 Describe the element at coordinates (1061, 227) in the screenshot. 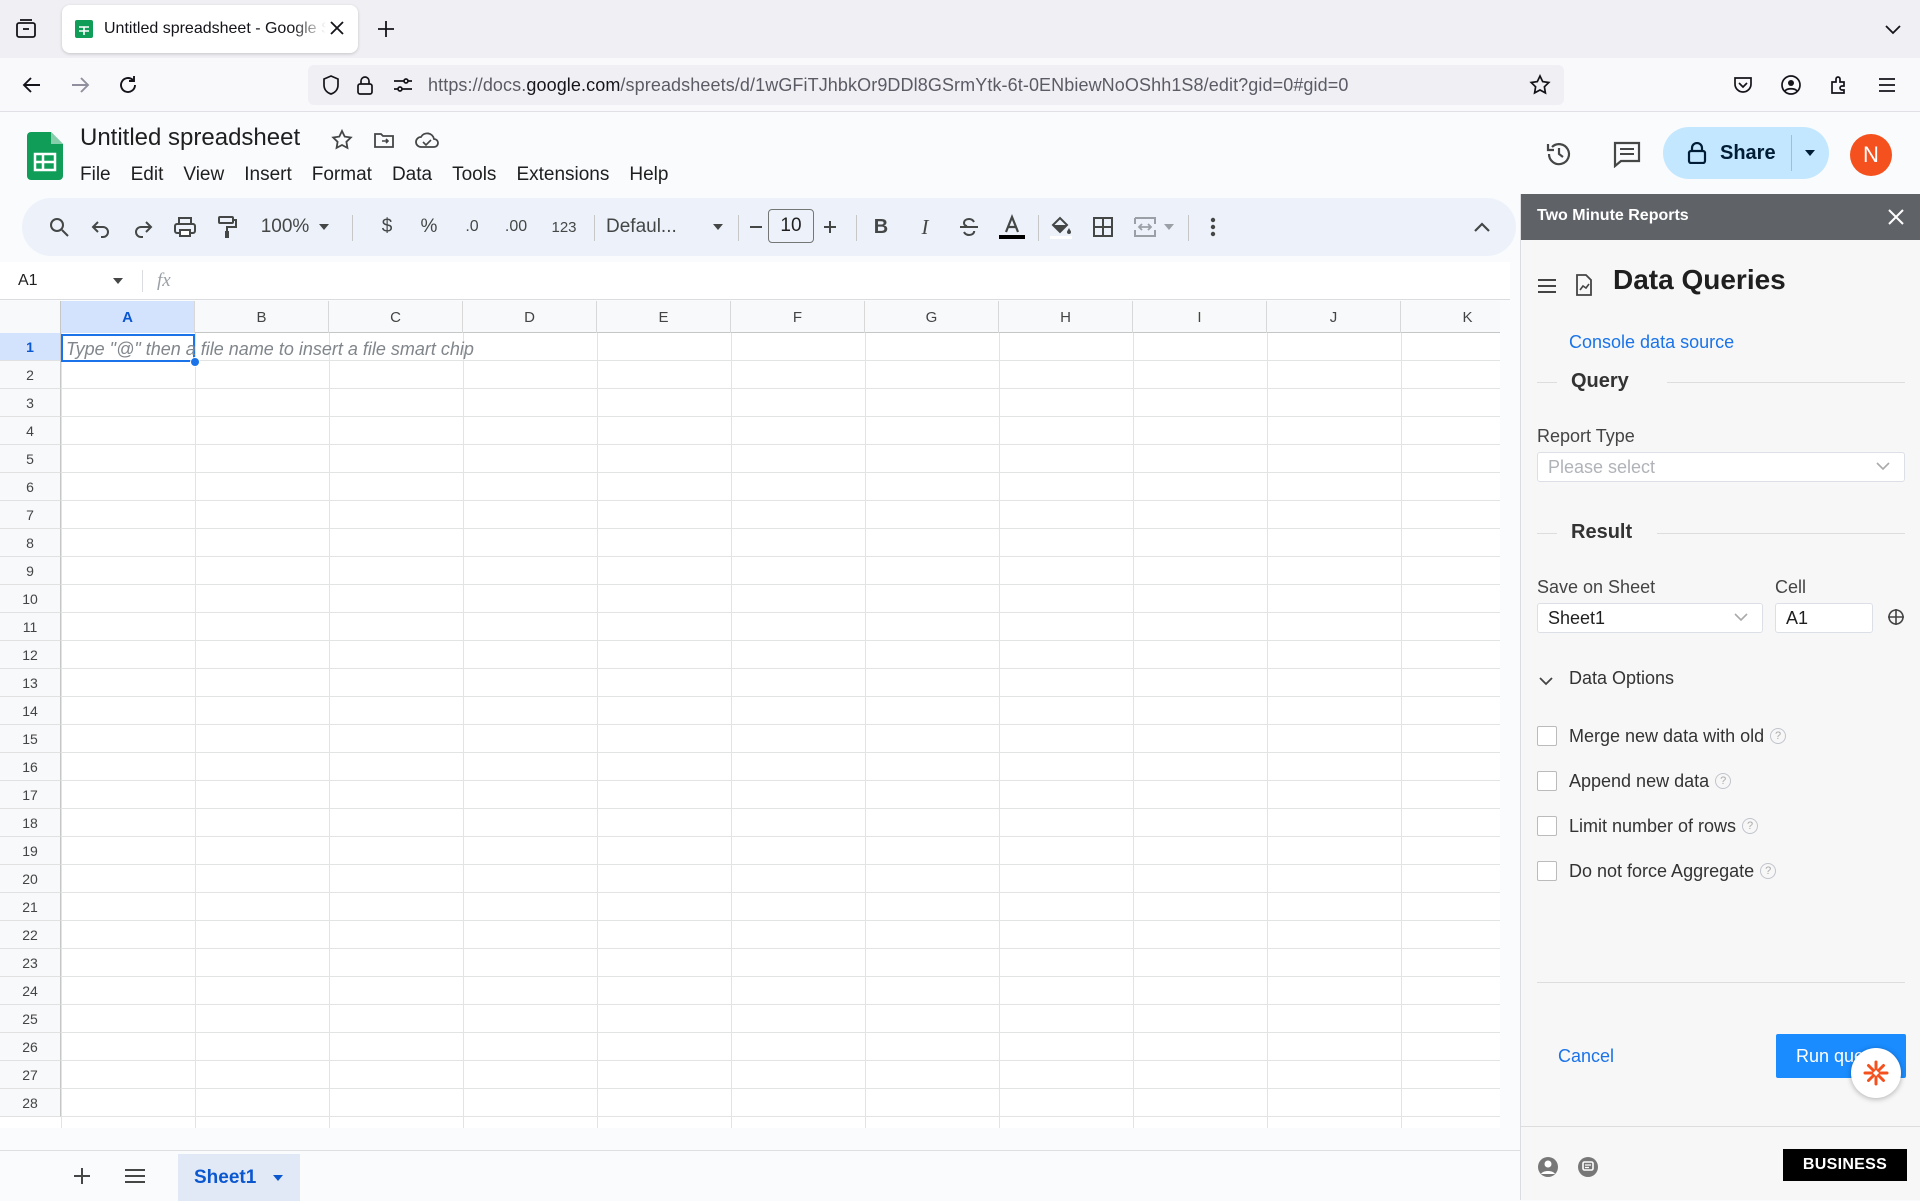

I see `fill-color-icon` at that location.